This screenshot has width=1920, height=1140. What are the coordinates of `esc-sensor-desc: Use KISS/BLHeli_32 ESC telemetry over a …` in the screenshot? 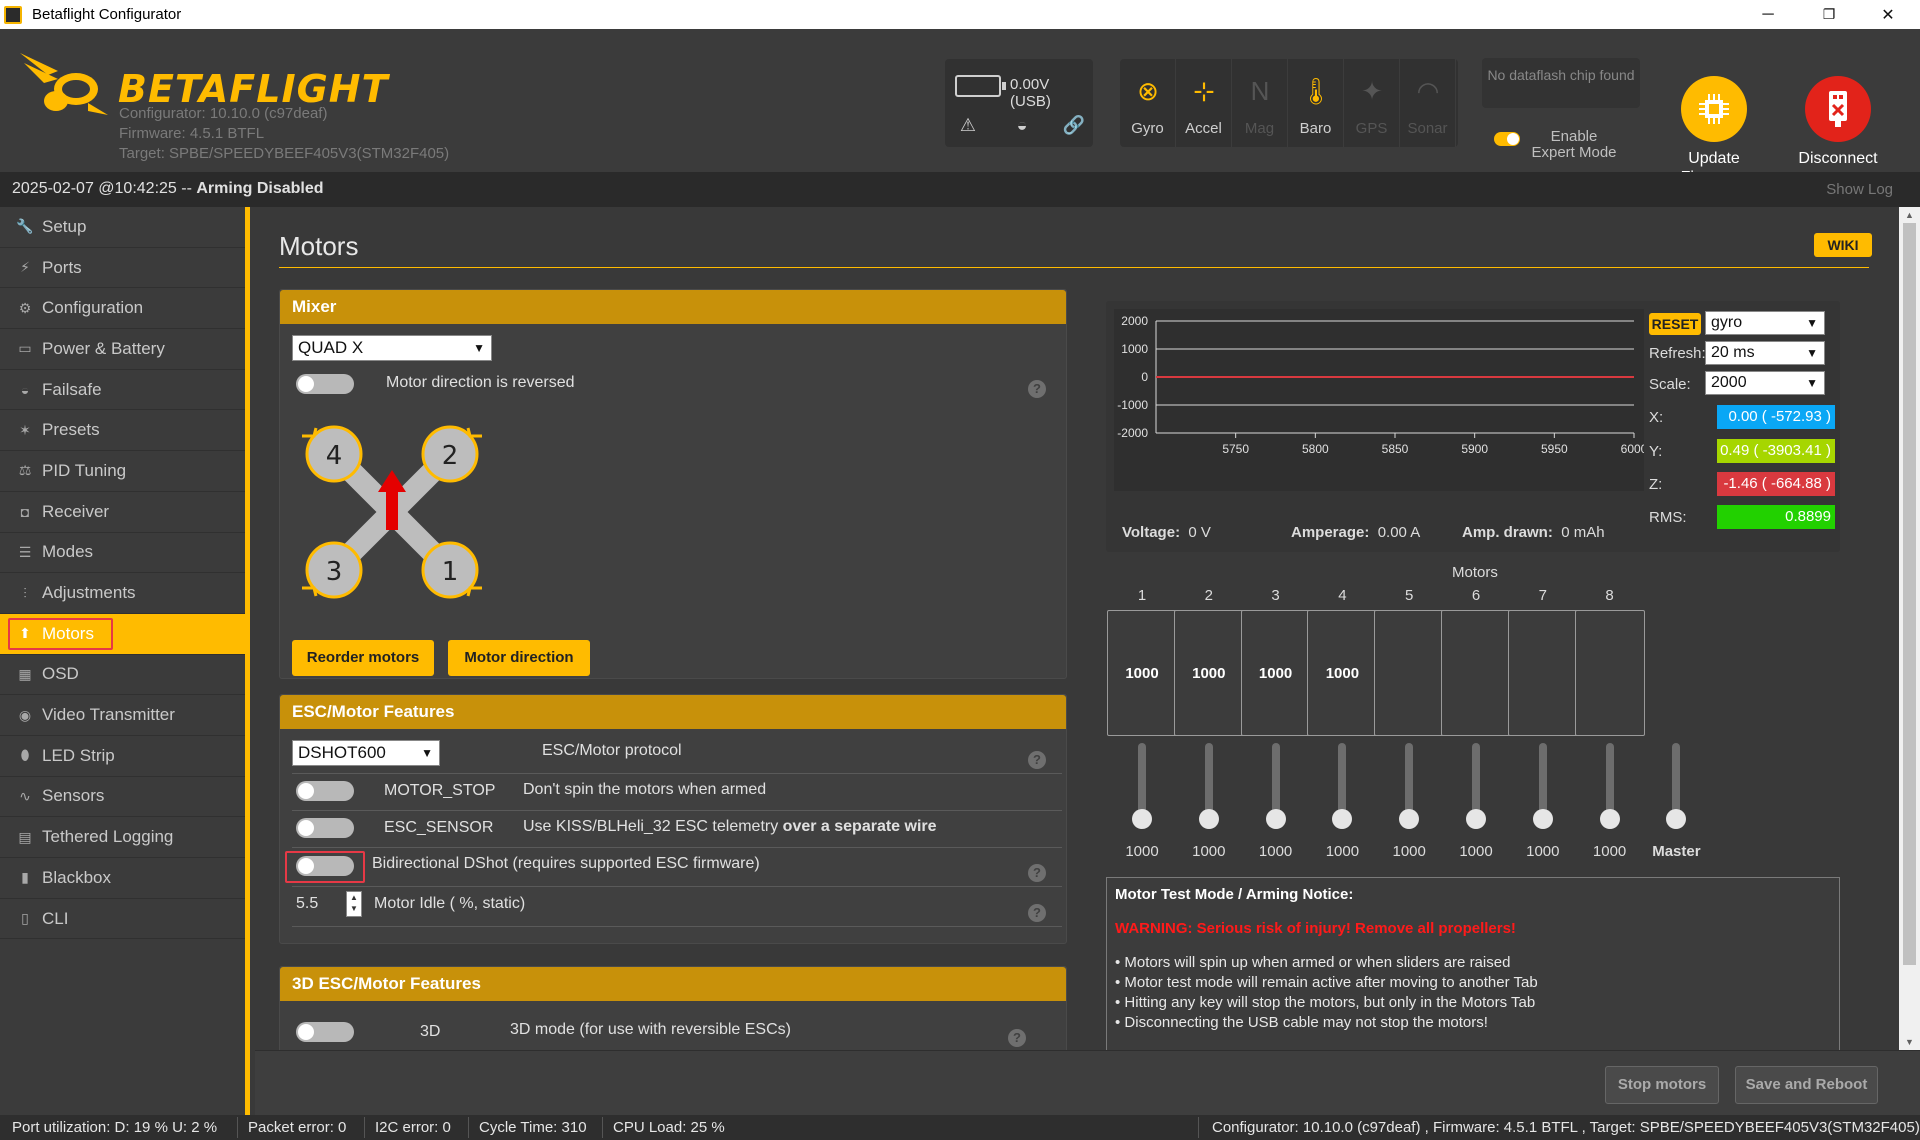 It's located at (730, 826).